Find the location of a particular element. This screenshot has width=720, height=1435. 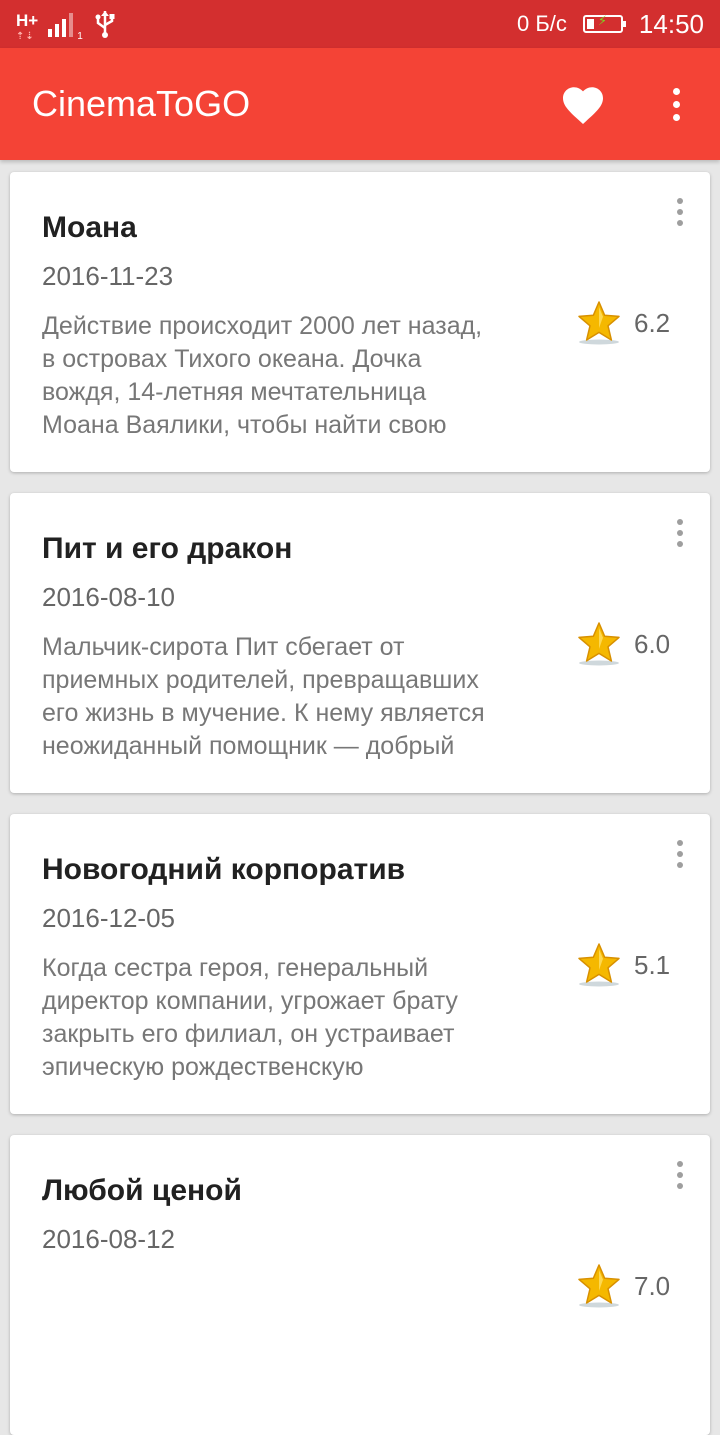

network-type-indicator: H+ ⇡⇣ is located at coordinates (27, 26).